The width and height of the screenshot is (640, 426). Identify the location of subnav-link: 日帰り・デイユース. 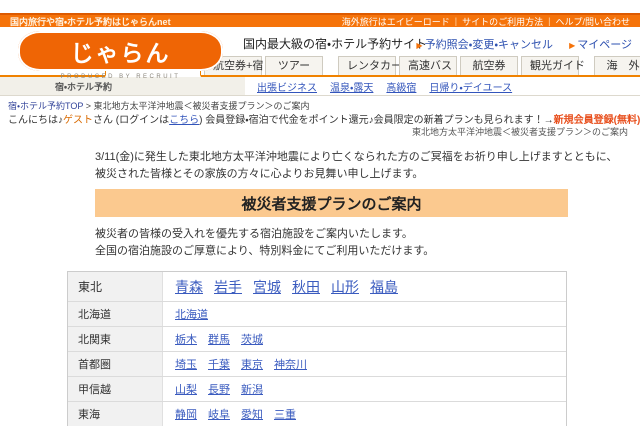
(470, 86).